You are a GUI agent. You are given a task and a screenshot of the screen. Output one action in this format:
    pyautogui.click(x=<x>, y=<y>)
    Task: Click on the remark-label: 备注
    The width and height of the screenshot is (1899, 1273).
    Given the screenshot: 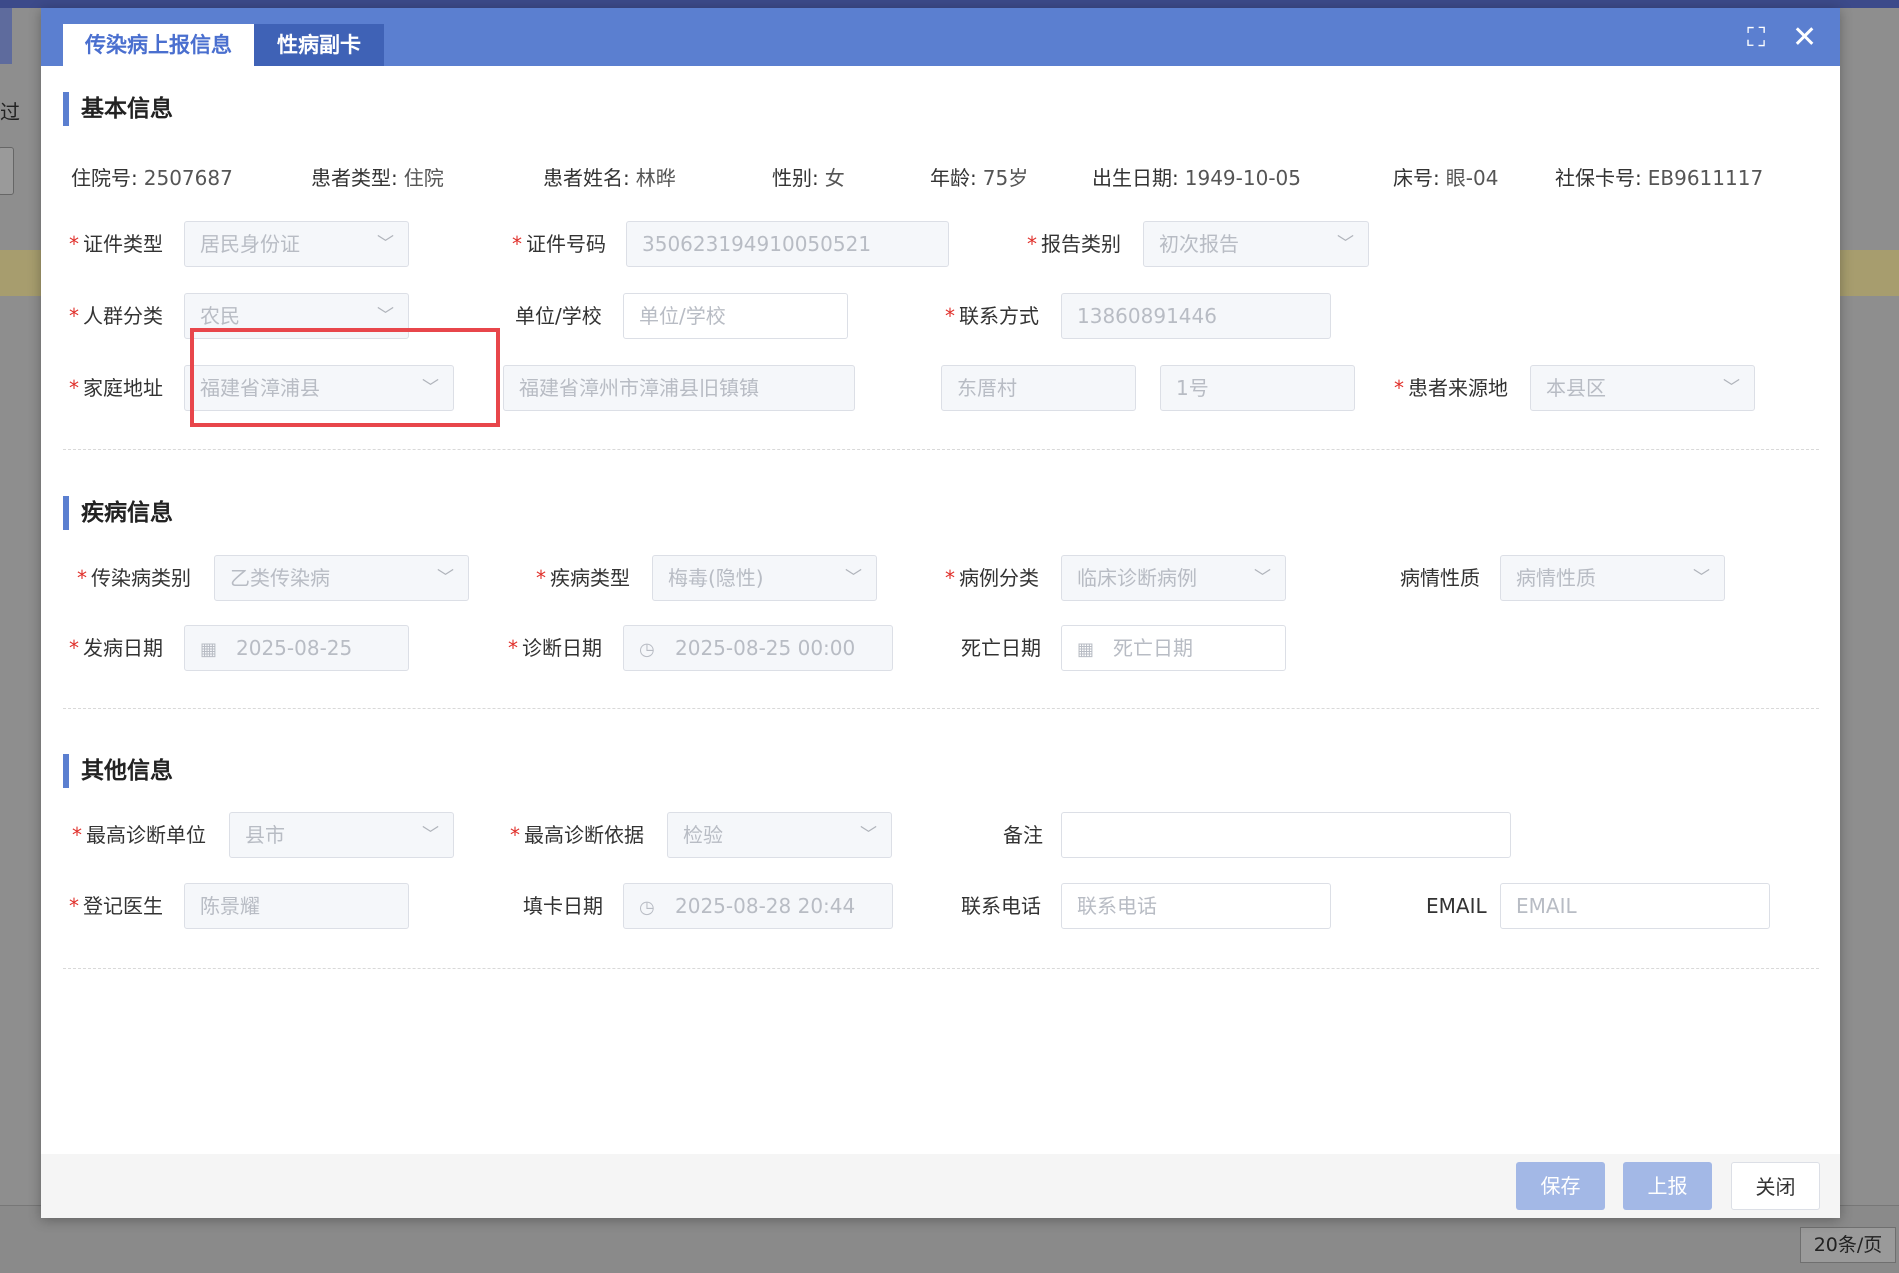 What is the action you would take?
    pyautogui.click(x=1023, y=835)
    